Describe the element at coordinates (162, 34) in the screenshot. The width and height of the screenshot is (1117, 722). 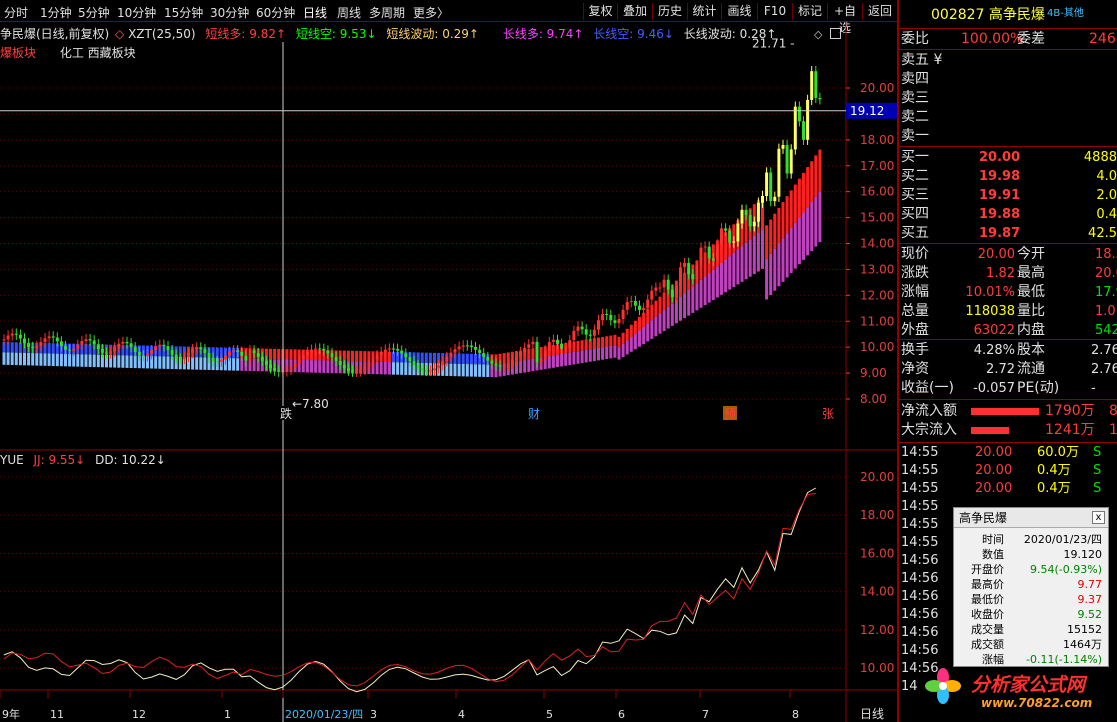
I see `indicator-name: XZT(25,50)` at that location.